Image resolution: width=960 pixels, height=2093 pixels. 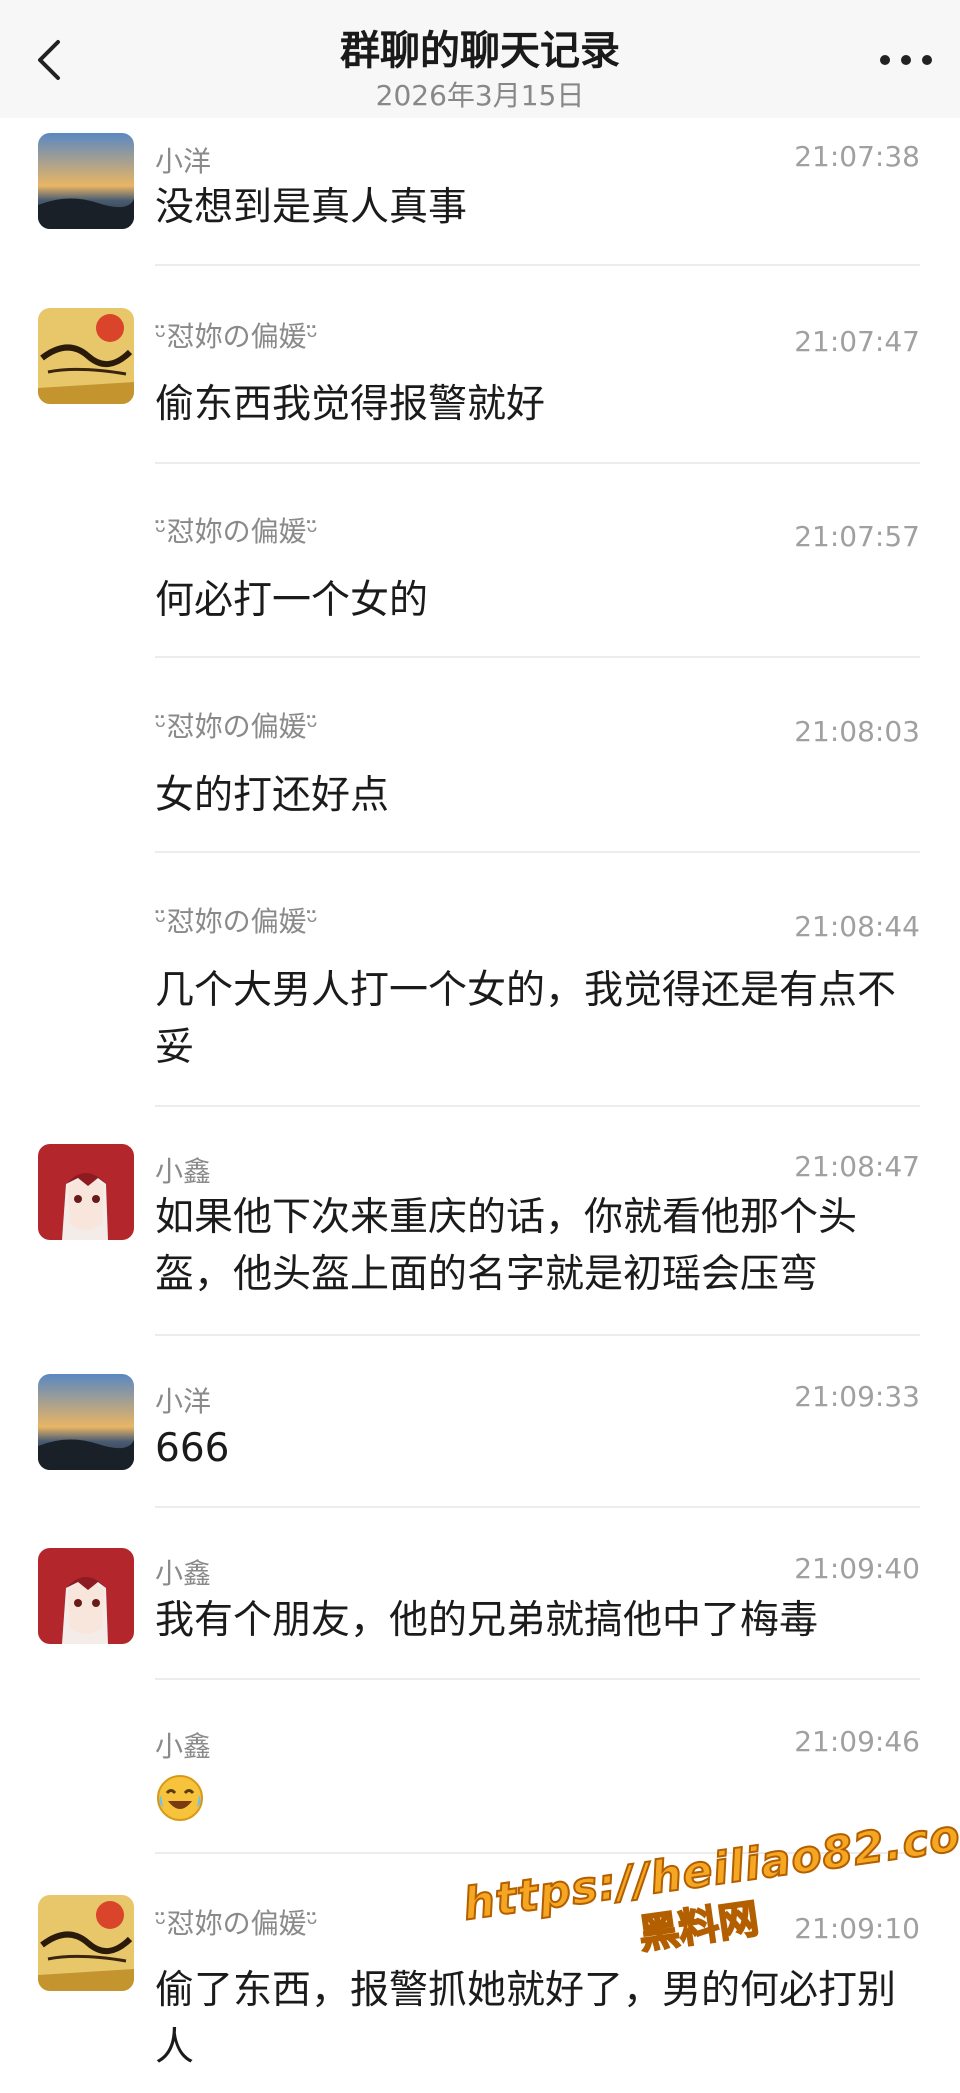 I want to click on message-time: 21:09:33, so click(x=857, y=1396).